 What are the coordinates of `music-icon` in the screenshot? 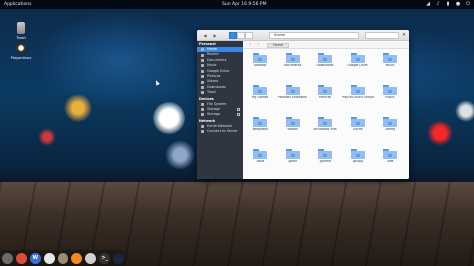 It's located at (202, 66).